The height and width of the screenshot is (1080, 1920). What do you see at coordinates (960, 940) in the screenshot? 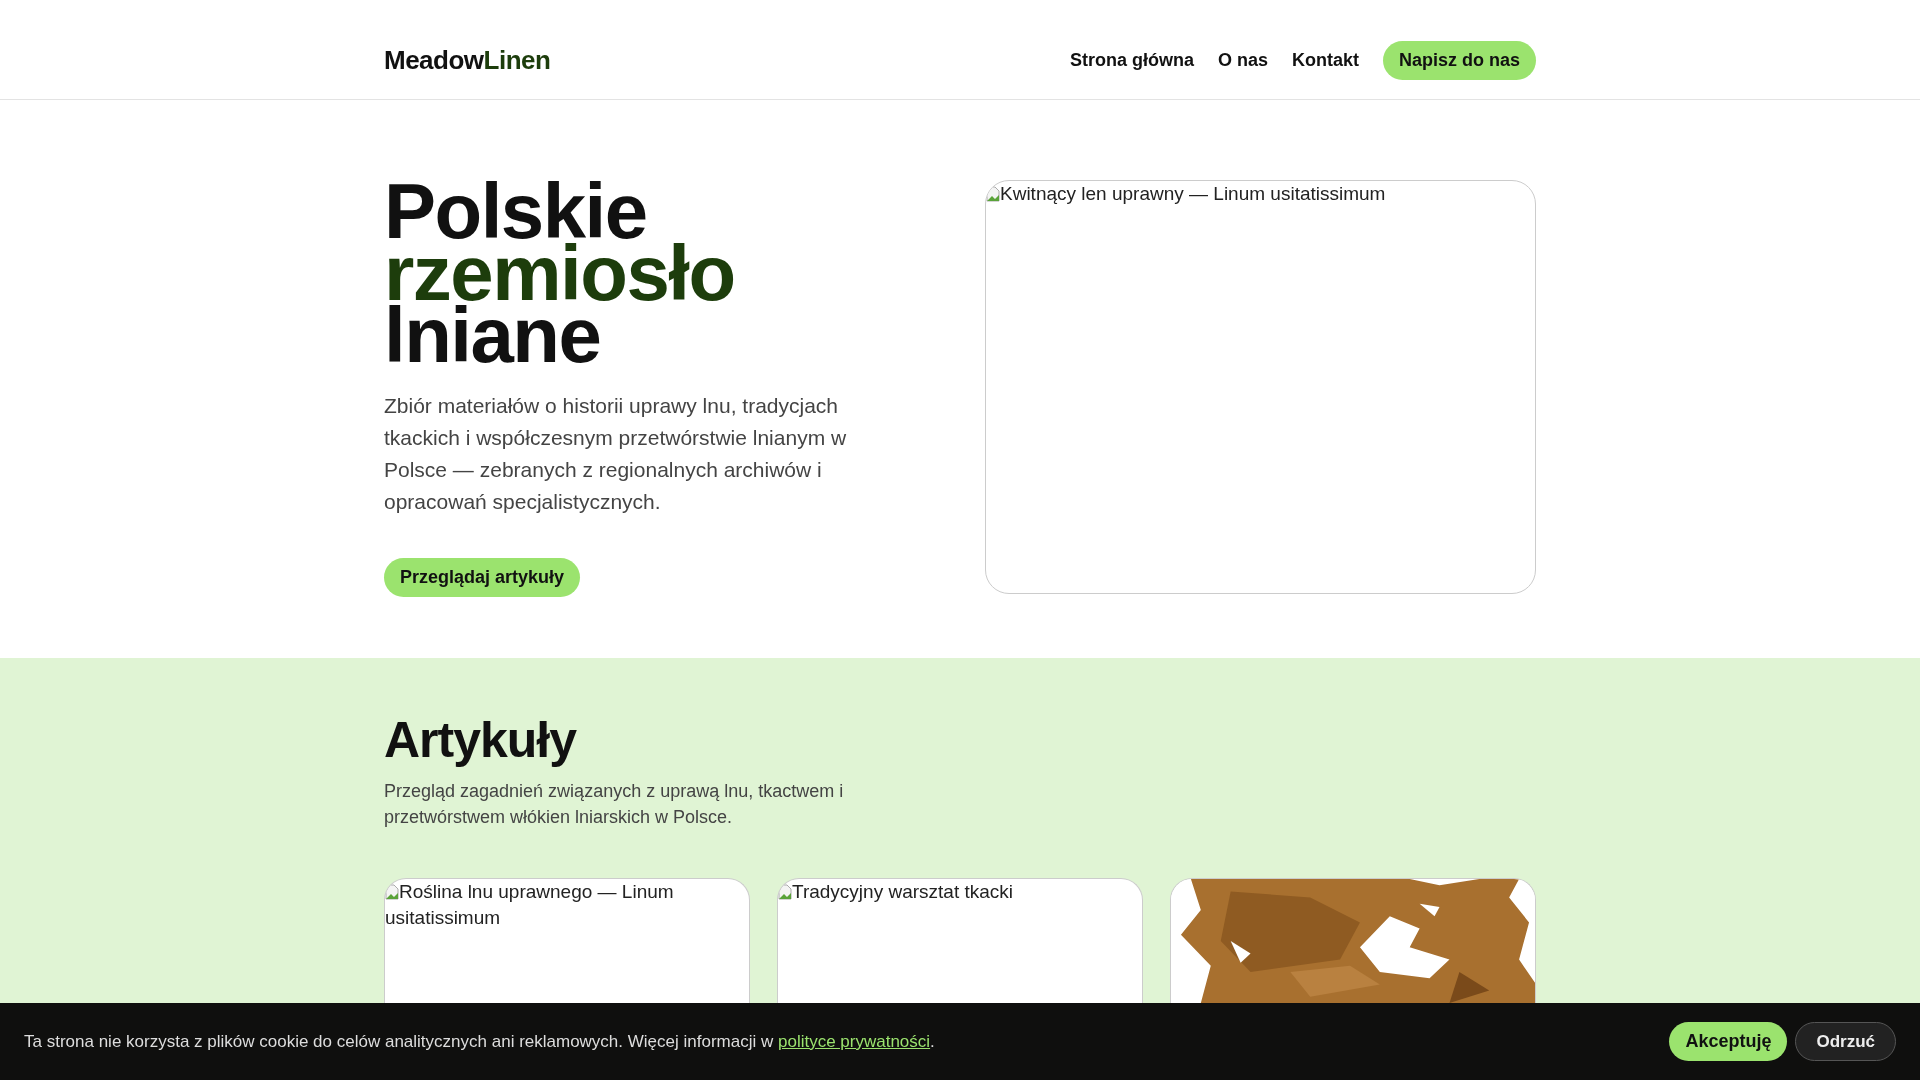
I see `article-card: Tradycyjny warsztat tkacki` at bounding box center [960, 940].